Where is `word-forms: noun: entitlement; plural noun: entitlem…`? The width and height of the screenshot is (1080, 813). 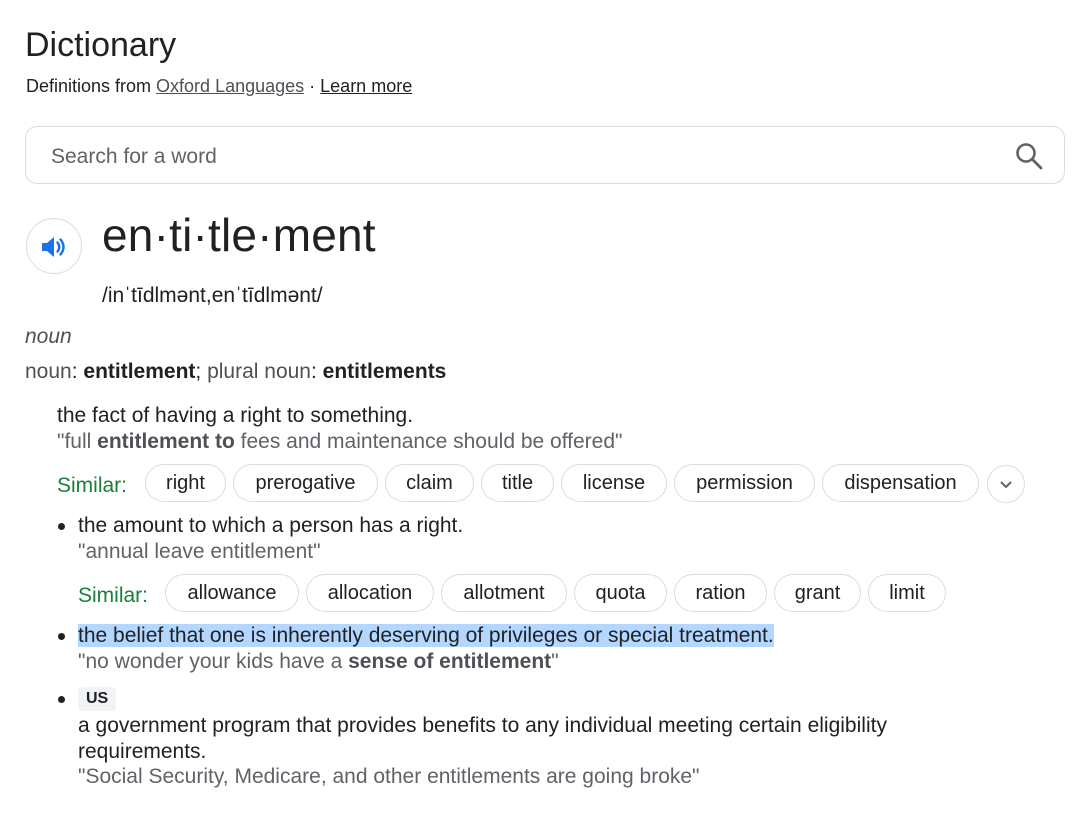 word-forms: noun: entitlement; plural noun: entitlem… is located at coordinates (235, 372).